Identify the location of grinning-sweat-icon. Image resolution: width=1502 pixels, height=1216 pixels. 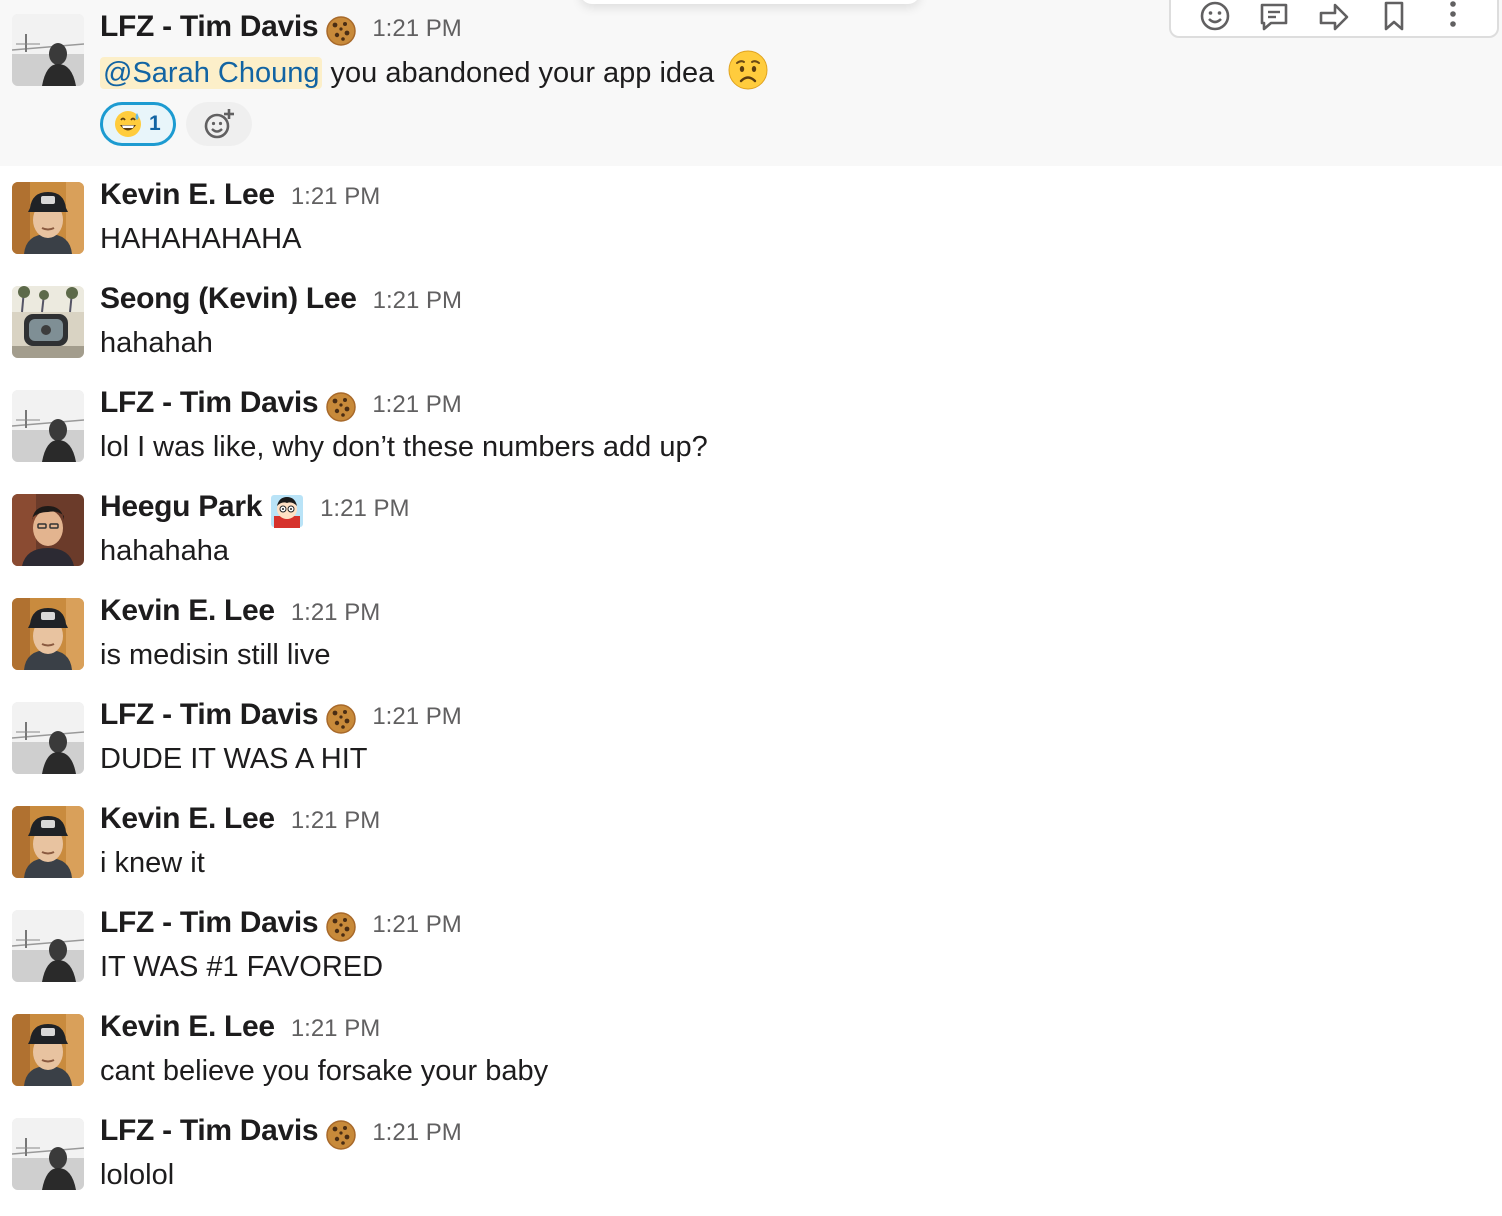
(128, 124).